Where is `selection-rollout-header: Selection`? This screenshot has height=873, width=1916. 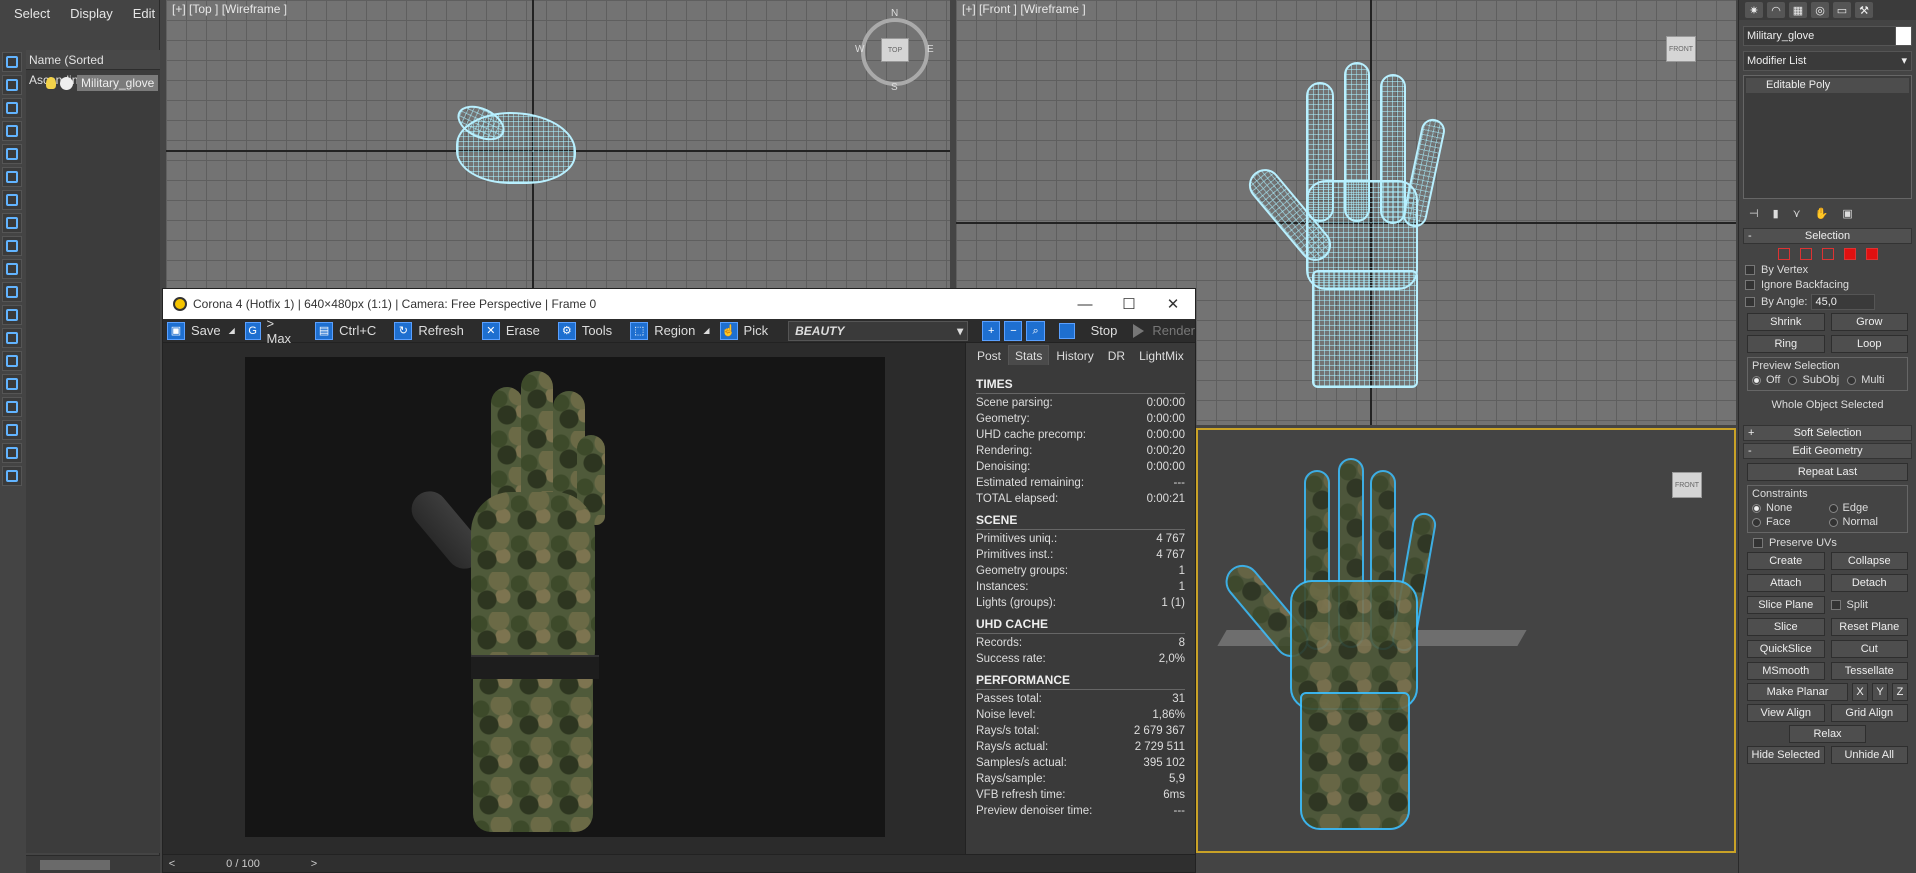 selection-rollout-header: Selection is located at coordinates (1827, 236).